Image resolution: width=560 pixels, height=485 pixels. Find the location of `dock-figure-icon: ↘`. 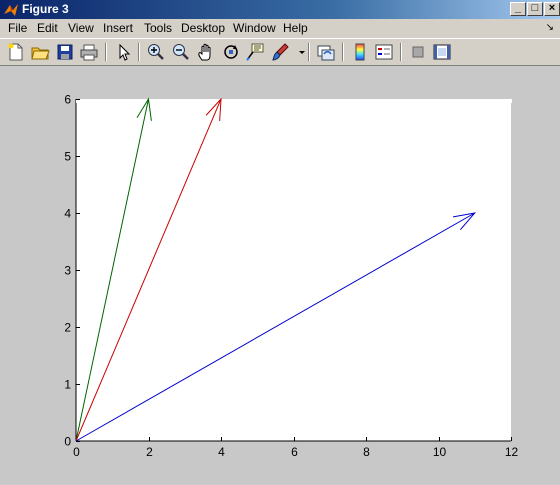

dock-figure-icon: ↘ is located at coordinates (550, 27).